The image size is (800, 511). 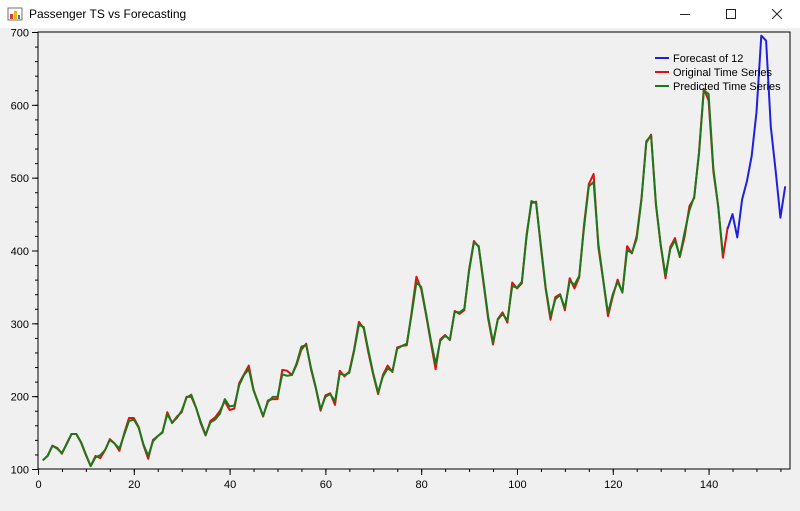 What do you see at coordinates (517, 485) in the screenshot?
I see `x-tick-label: 100` at bounding box center [517, 485].